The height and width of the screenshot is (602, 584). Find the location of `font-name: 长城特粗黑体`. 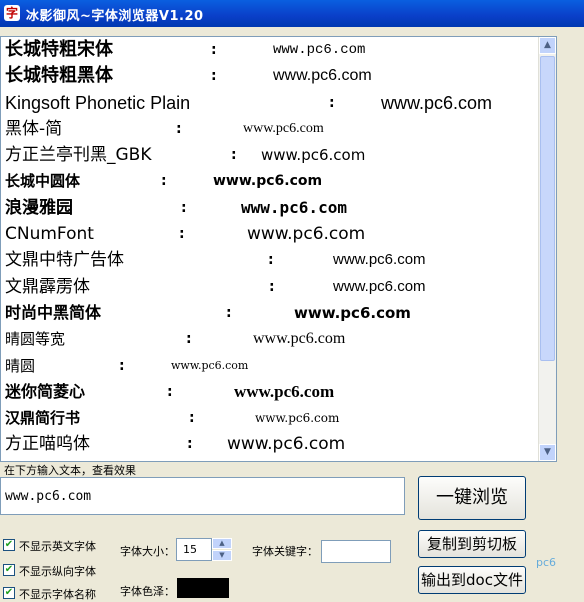

font-name: 长城特粗黑体 is located at coordinates (59, 76).